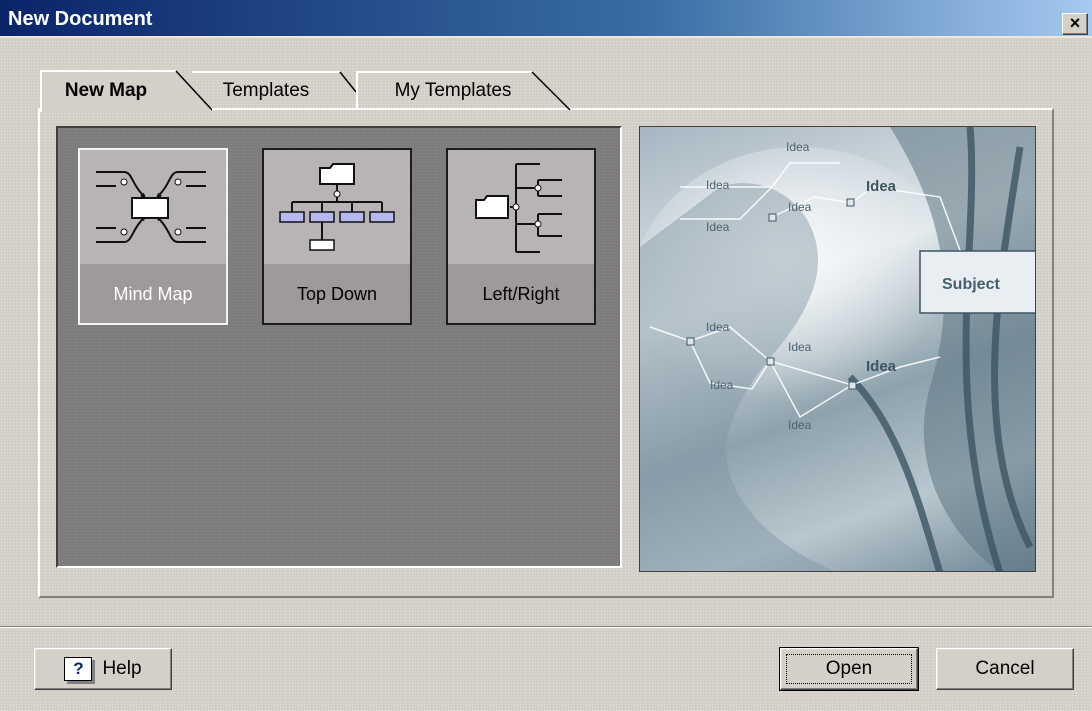 This screenshot has width=1092, height=711. What do you see at coordinates (153, 293) in the screenshot?
I see `tile-label: Mind Map` at bounding box center [153, 293].